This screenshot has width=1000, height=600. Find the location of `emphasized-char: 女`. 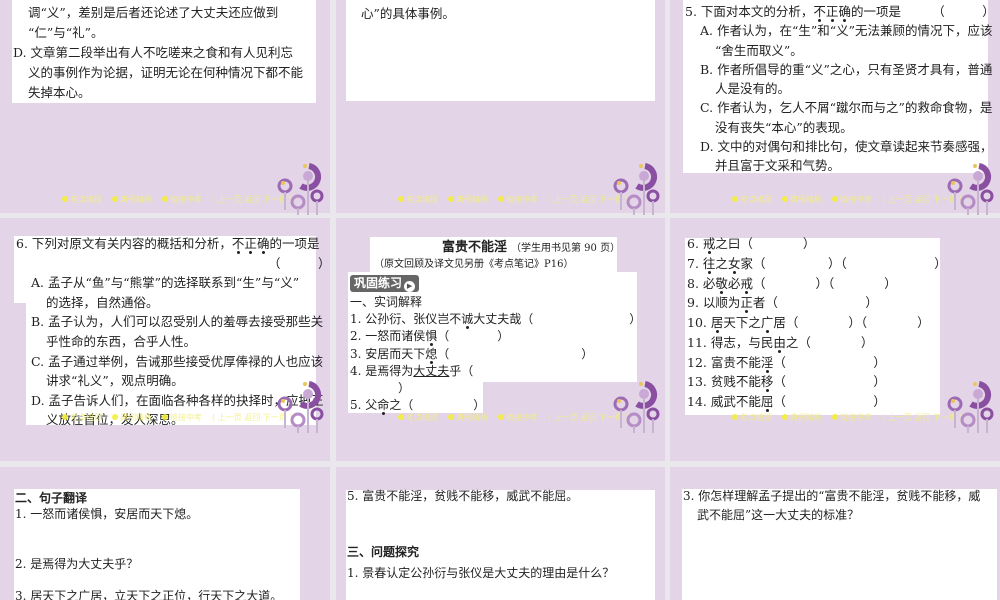

emphasized-char: 女 is located at coordinates (734, 263).